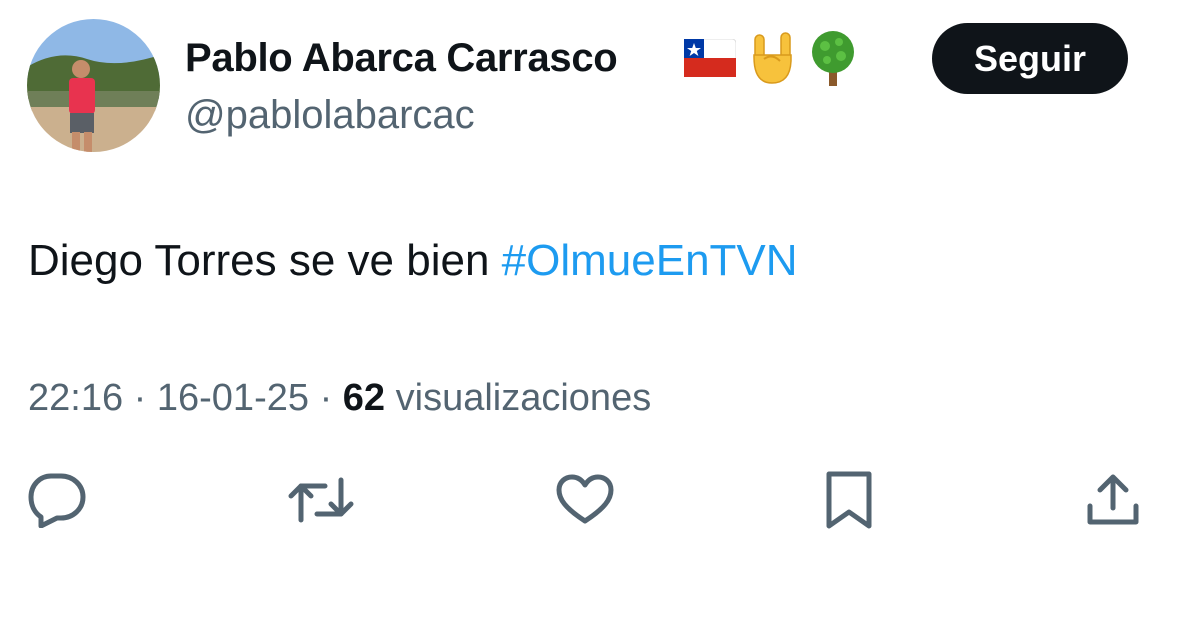 The image size is (1179, 643). Describe the element at coordinates (265, 260) in the screenshot. I see `tweet-body: Diego Torres se ve bien` at that location.